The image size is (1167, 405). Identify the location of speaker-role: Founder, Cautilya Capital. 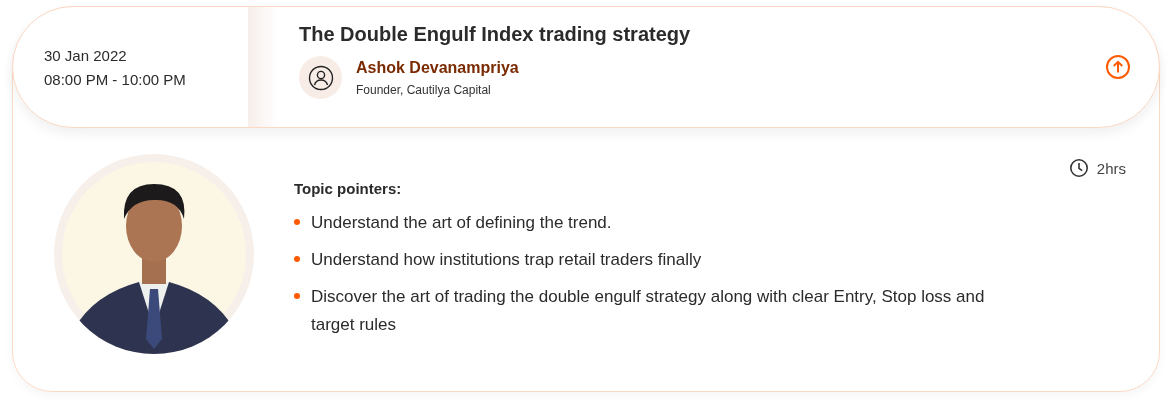
(424, 89).